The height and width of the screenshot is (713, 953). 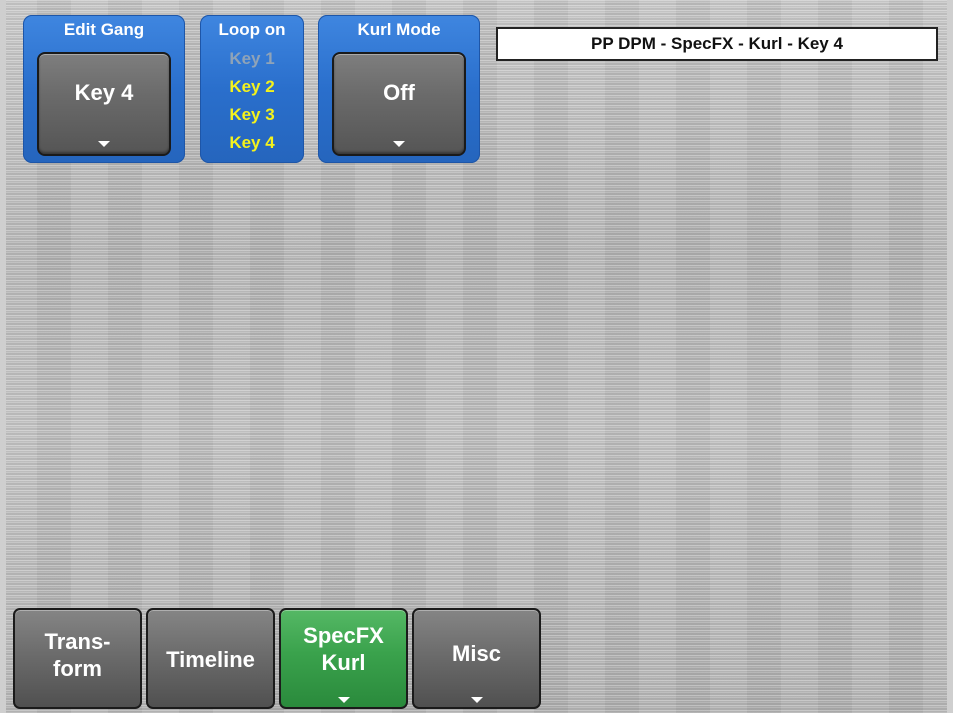 I want to click on kurl-mode-button: Off, so click(x=399, y=104).